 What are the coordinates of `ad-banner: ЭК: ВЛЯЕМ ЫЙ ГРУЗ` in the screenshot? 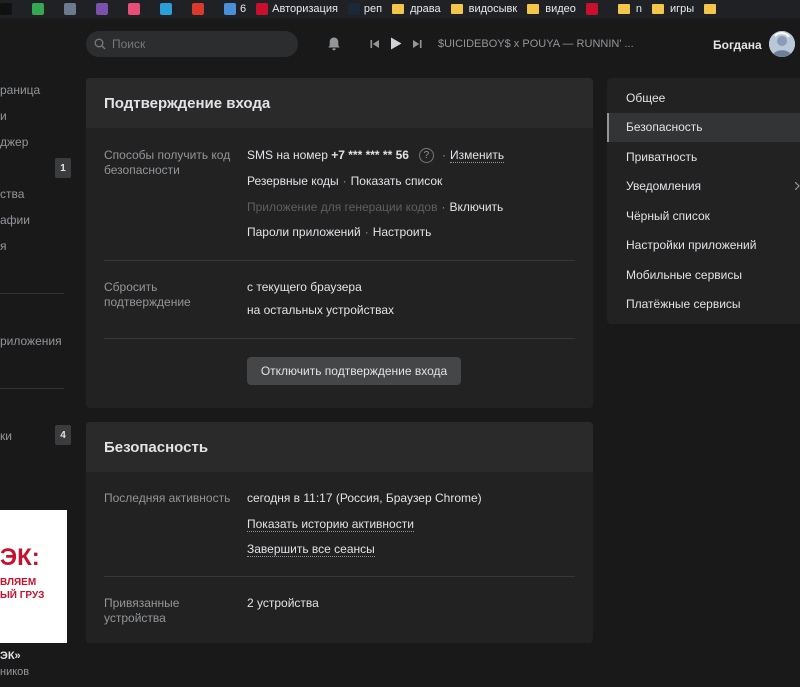 It's located at (33, 576).